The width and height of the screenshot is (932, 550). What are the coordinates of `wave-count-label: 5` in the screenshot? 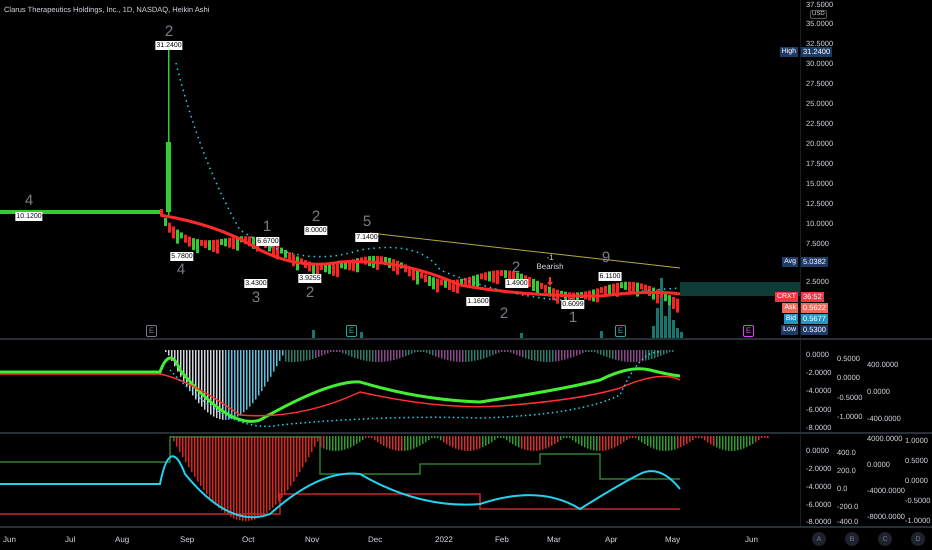 It's located at (367, 221).